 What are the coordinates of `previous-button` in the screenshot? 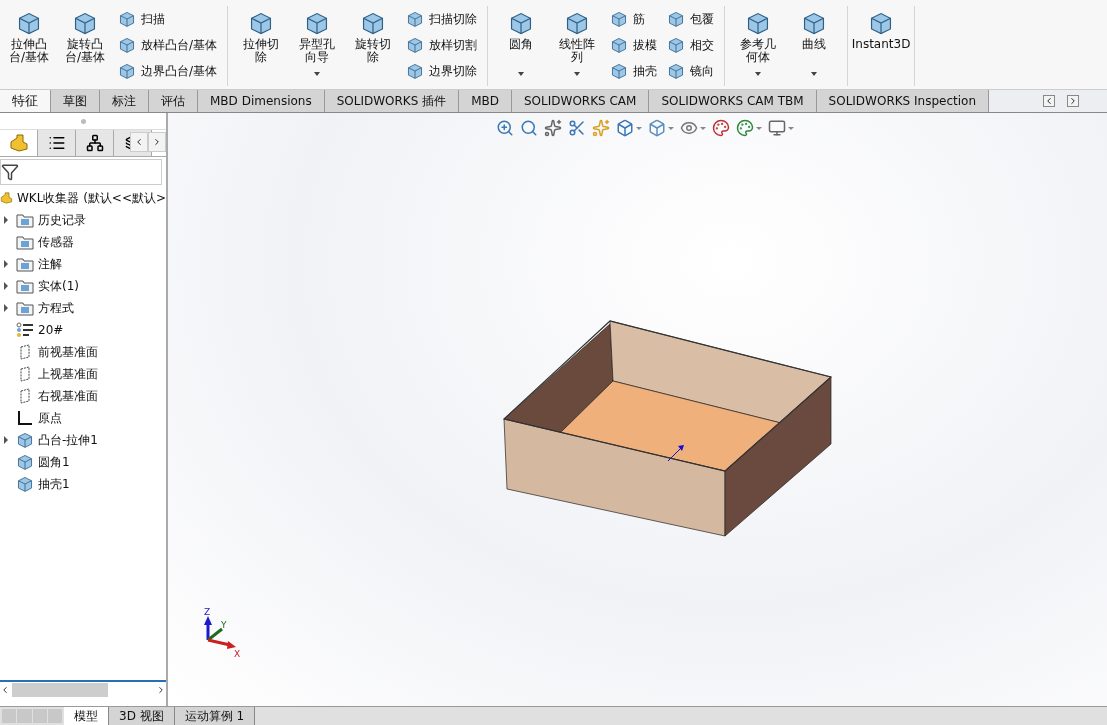 It's located at (1049, 101).